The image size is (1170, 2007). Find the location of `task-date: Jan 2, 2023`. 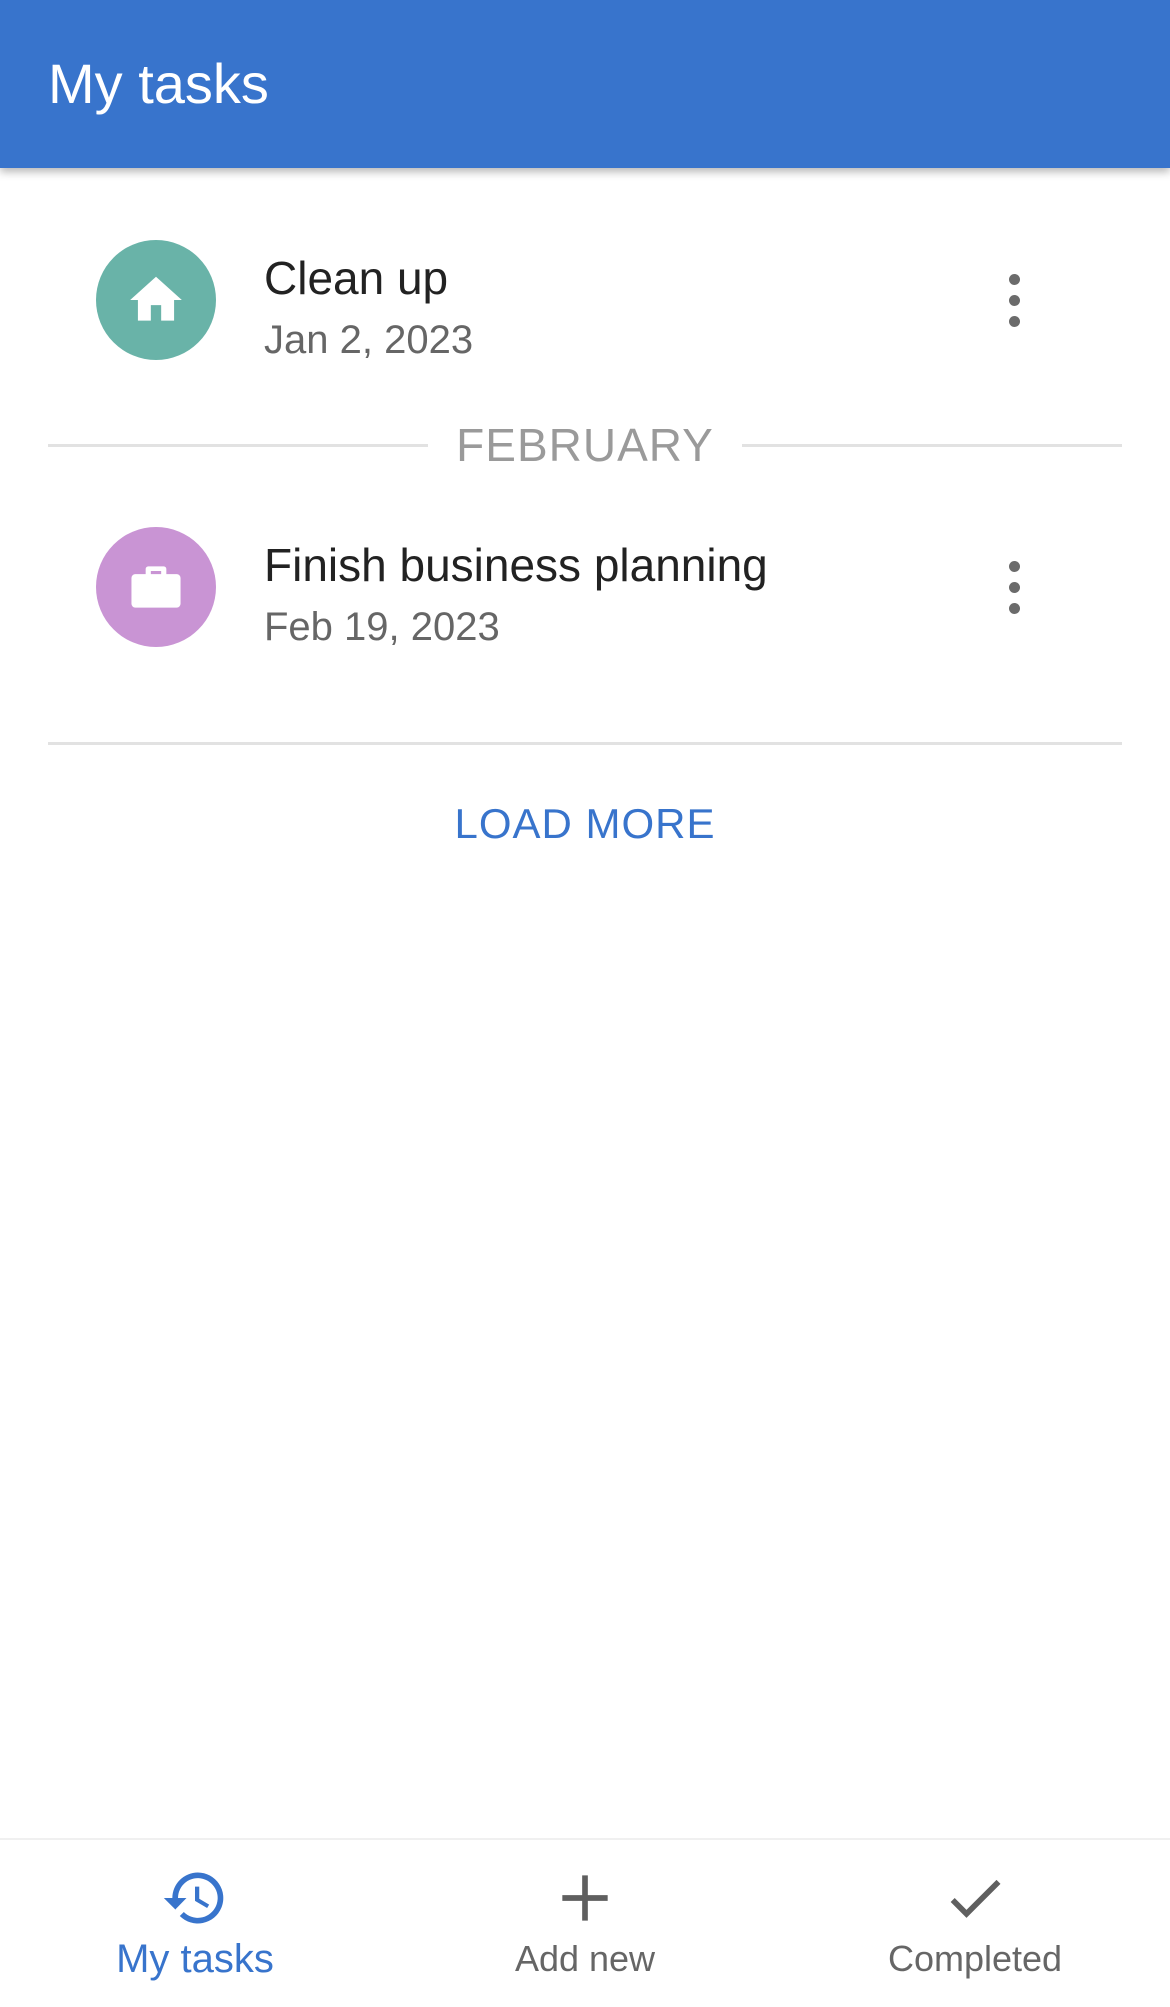

task-date: Jan 2, 2023 is located at coordinates (369, 340).